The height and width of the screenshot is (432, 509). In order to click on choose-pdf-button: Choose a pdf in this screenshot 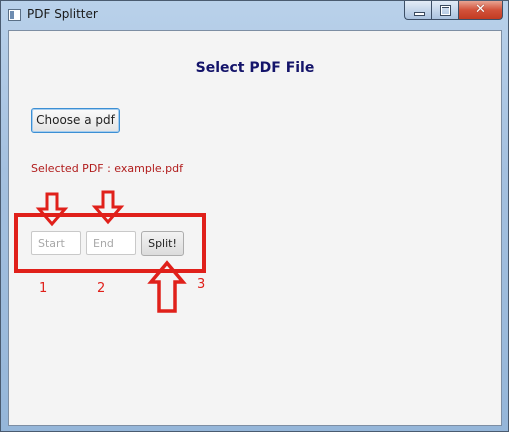, I will do `click(75, 120)`.